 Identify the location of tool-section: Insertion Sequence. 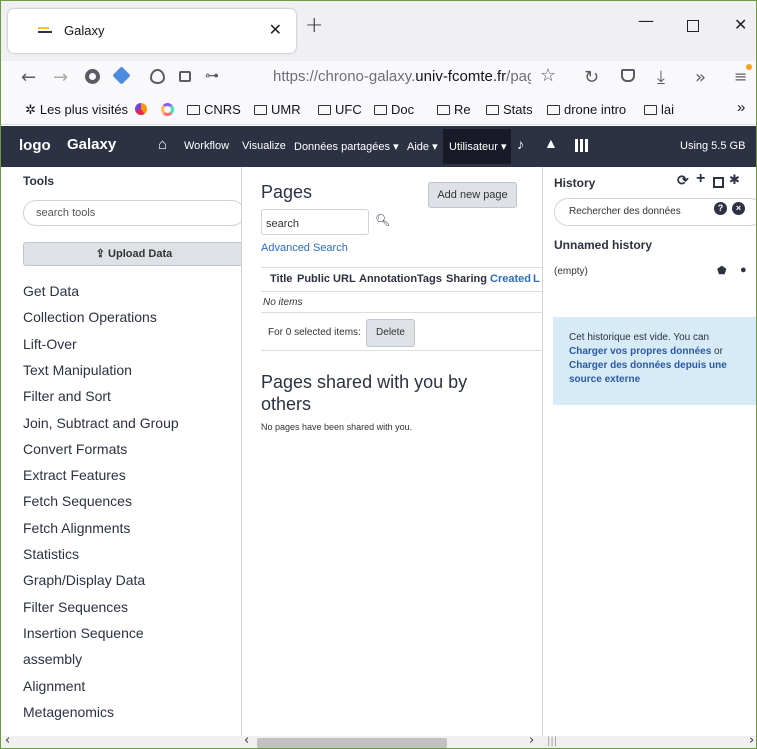
(83, 633).